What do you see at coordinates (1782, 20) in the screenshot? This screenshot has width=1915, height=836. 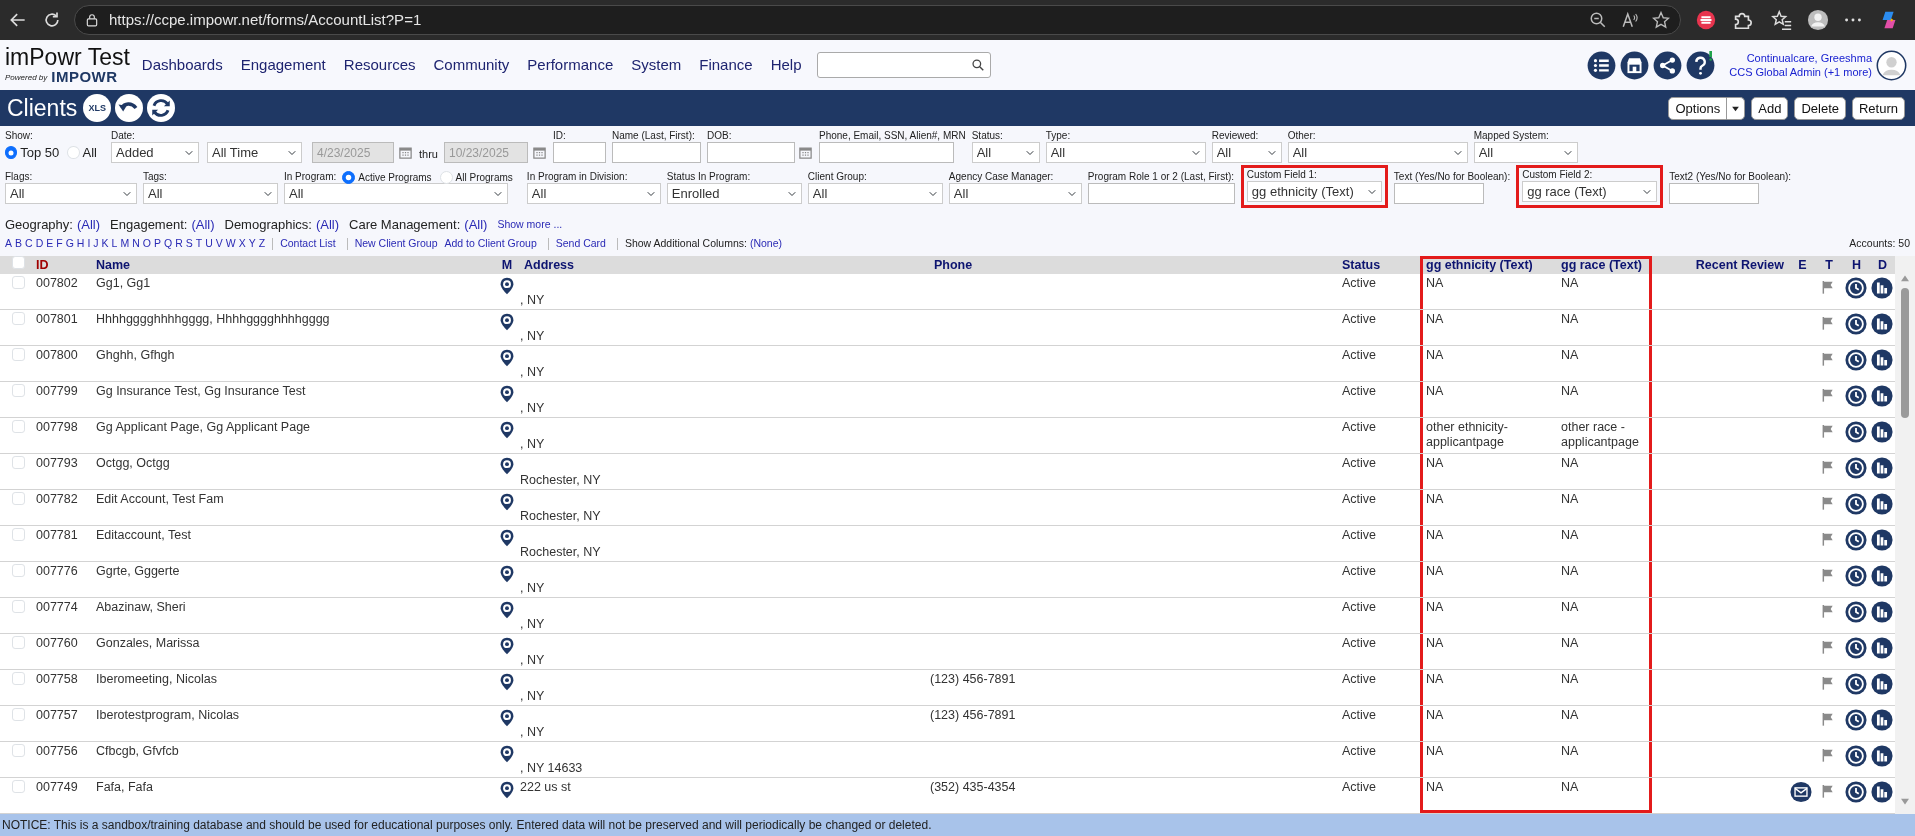 I see `favorites-icon` at bounding box center [1782, 20].